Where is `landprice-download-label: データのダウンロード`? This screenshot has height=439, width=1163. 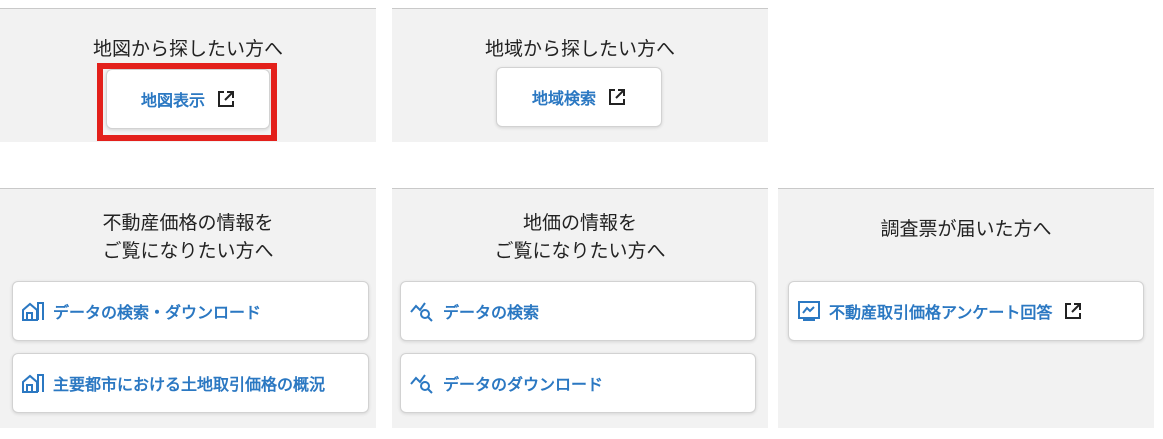
landprice-download-label: データのダウンロード is located at coordinates (523, 384).